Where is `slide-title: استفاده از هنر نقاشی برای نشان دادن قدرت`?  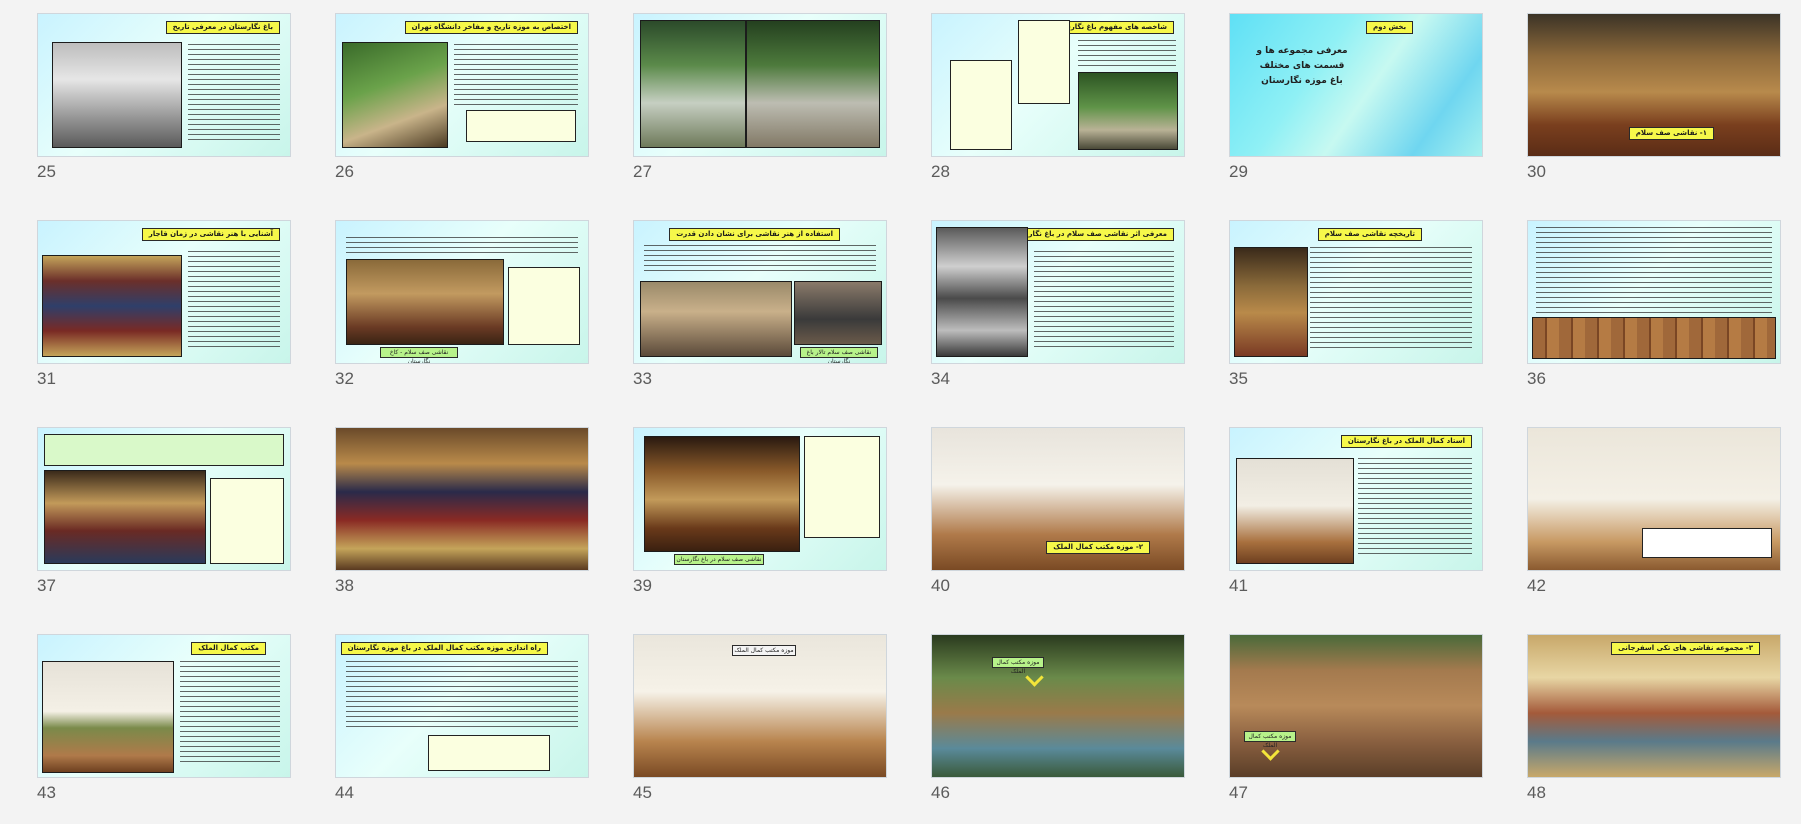
slide-title: استفاده از هنر نقاشی برای نشان دادن قدرت is located at coordinates (754, 234).